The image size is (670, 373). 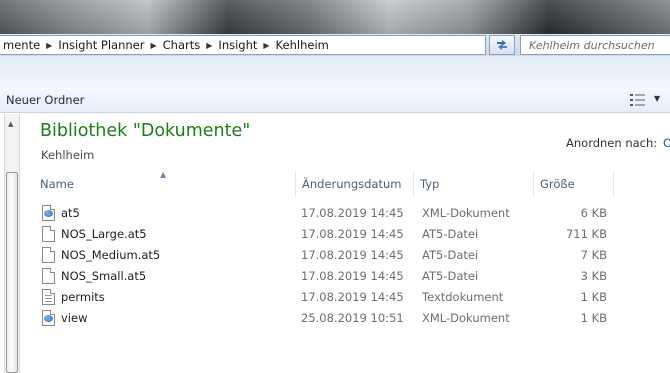 I want to click on navigation-scrollbar: ▲, so click(x=12, y=243).